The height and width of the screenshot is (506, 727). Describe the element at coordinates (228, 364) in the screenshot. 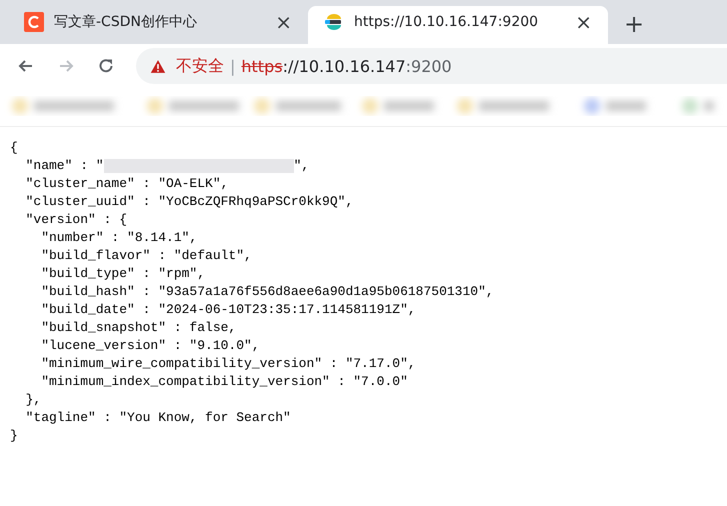

I see `json-line: "minimum_wire_compatibility_version" : "7.17.0",` at that location.